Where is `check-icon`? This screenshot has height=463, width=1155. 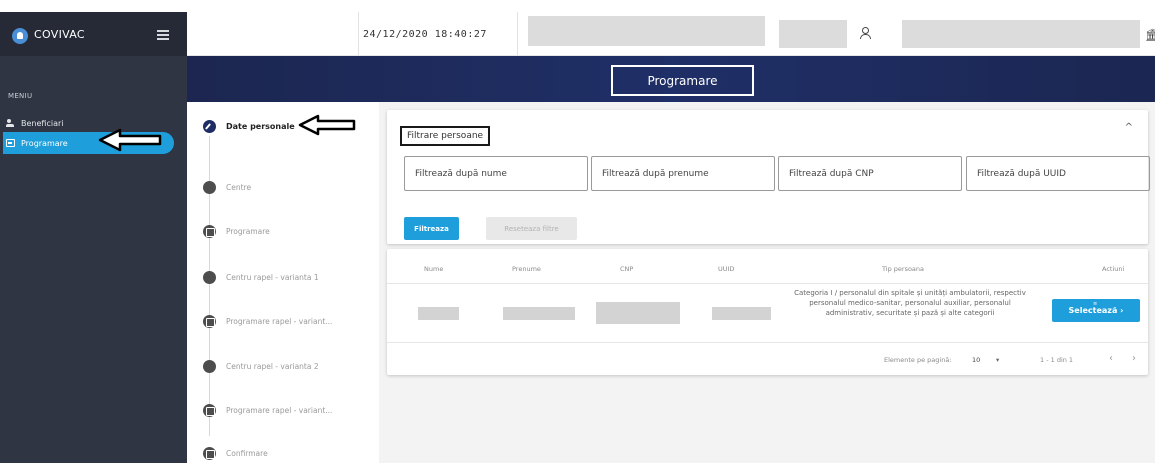 check-icon is located at coordinates (209, 453).